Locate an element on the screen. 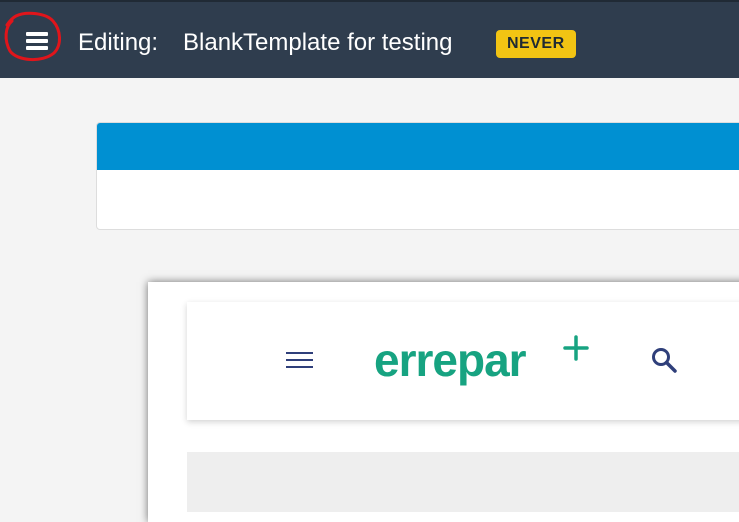 The width and height of the screenshot is (739, 522). hamburger-menu-icon is located at coordinates (37, 41).